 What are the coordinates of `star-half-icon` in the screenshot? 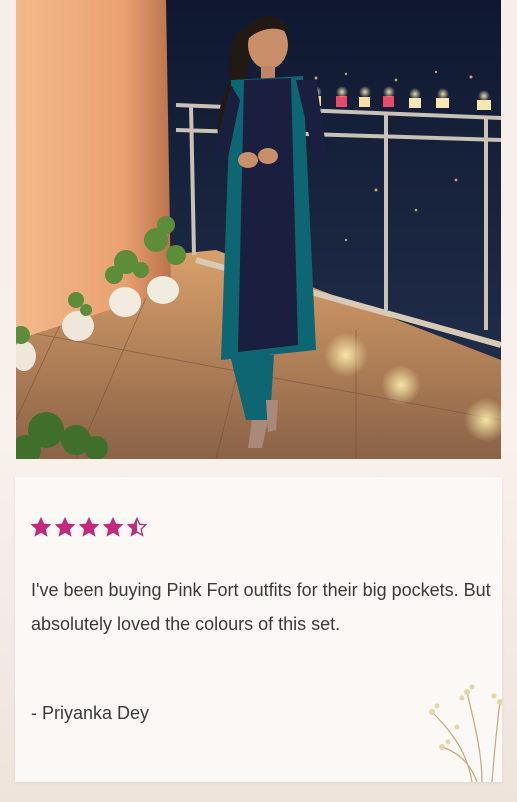 It's located at (137, 527).